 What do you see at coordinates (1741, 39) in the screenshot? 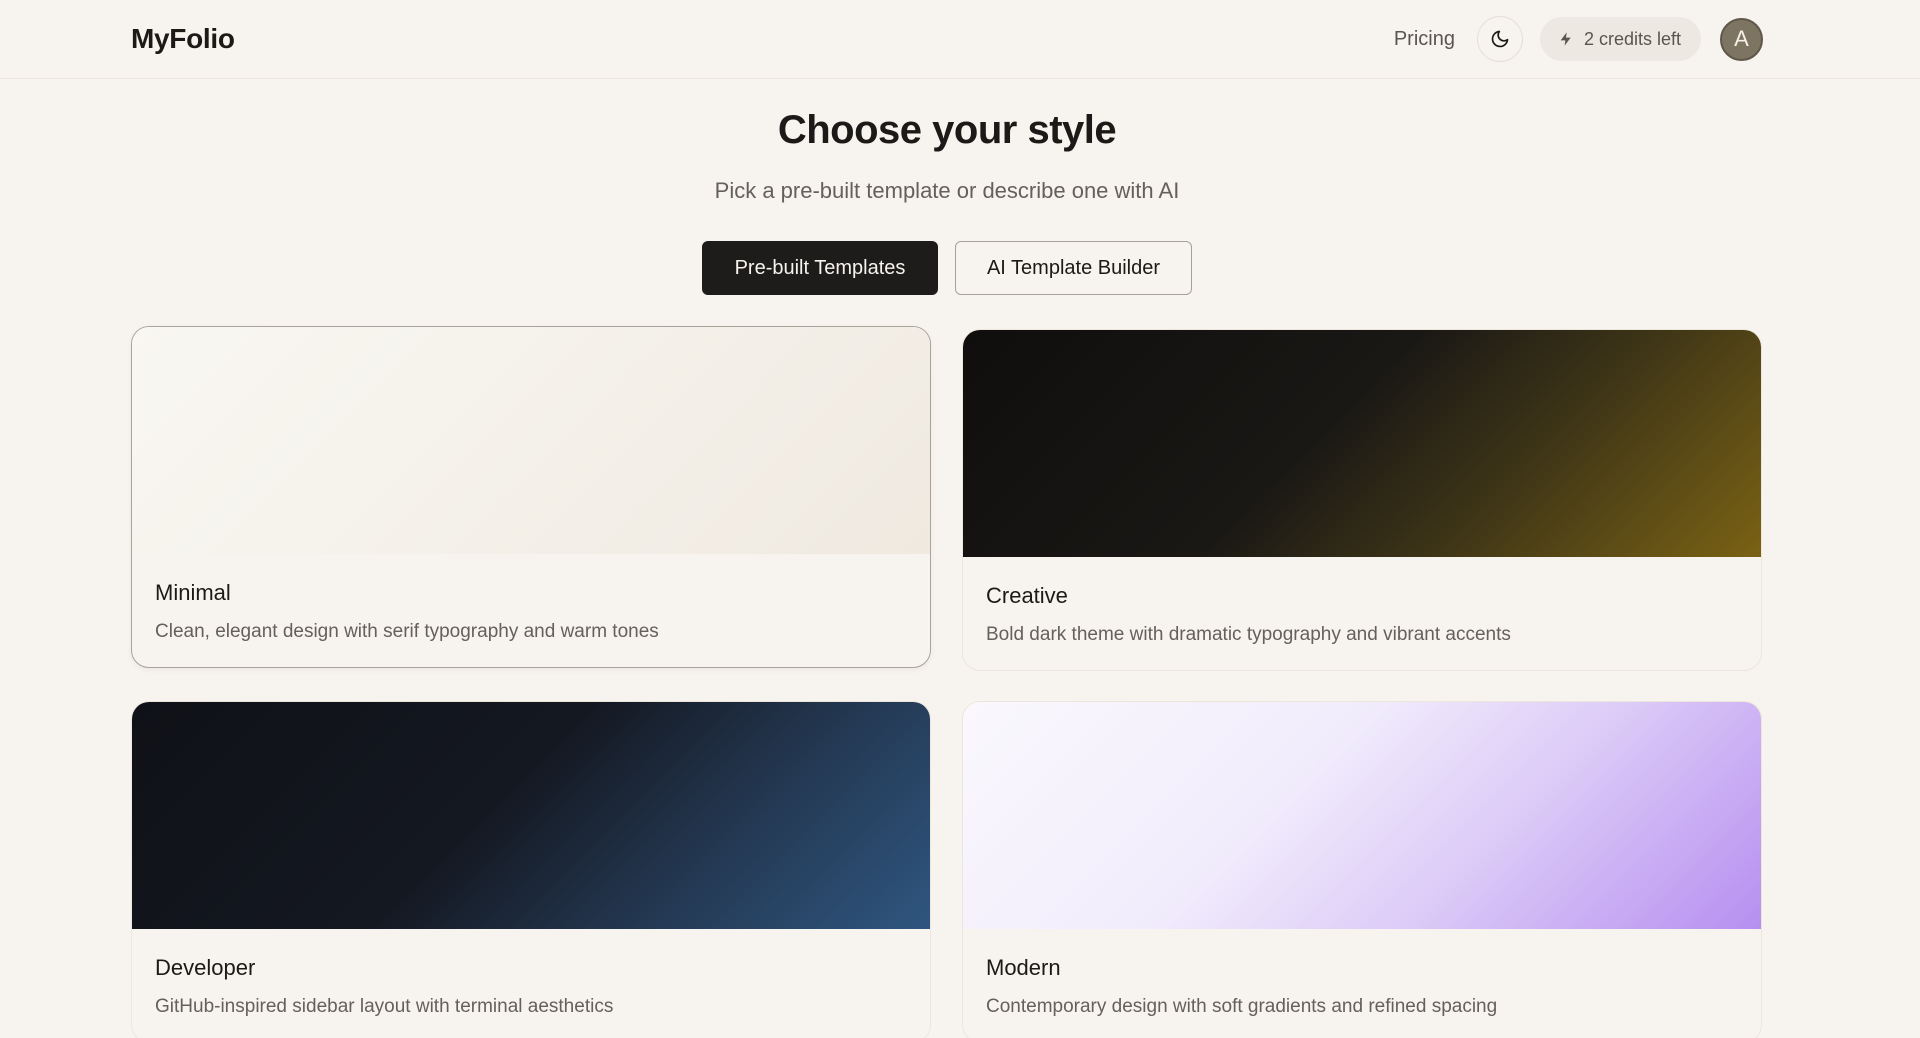
I see `user-avatar: A` at bounding box center [1741, 39].